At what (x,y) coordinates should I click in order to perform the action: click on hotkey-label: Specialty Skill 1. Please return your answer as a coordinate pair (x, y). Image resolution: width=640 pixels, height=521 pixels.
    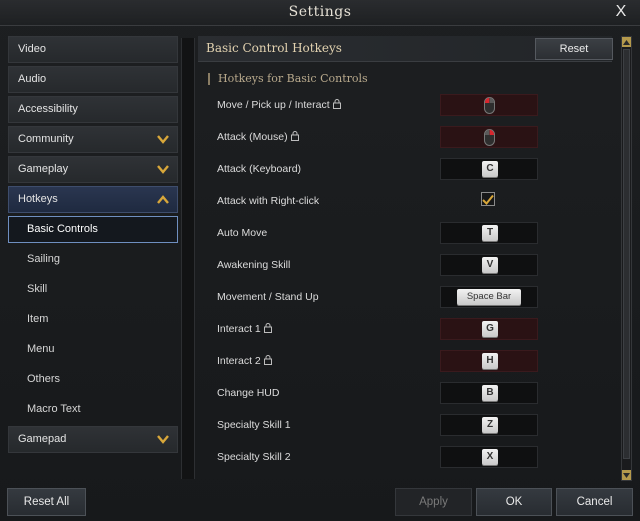
    Looking at the image, I should click on (254, 425).